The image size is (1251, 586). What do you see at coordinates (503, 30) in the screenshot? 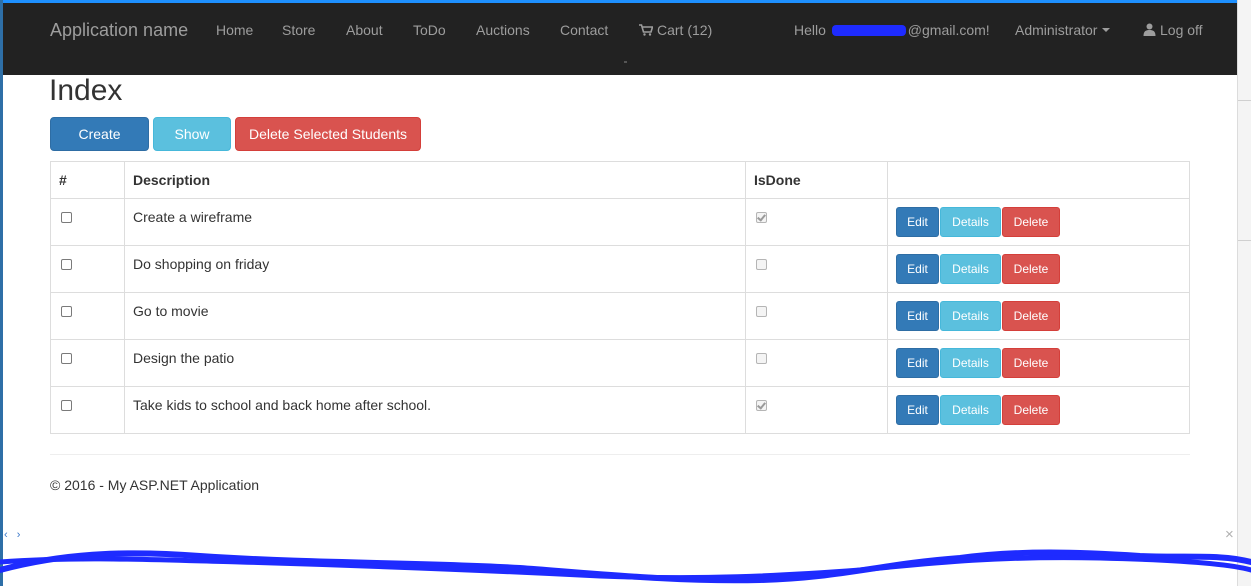
I see `nav-auctions: Auctions` at bounding box center [503, 30].